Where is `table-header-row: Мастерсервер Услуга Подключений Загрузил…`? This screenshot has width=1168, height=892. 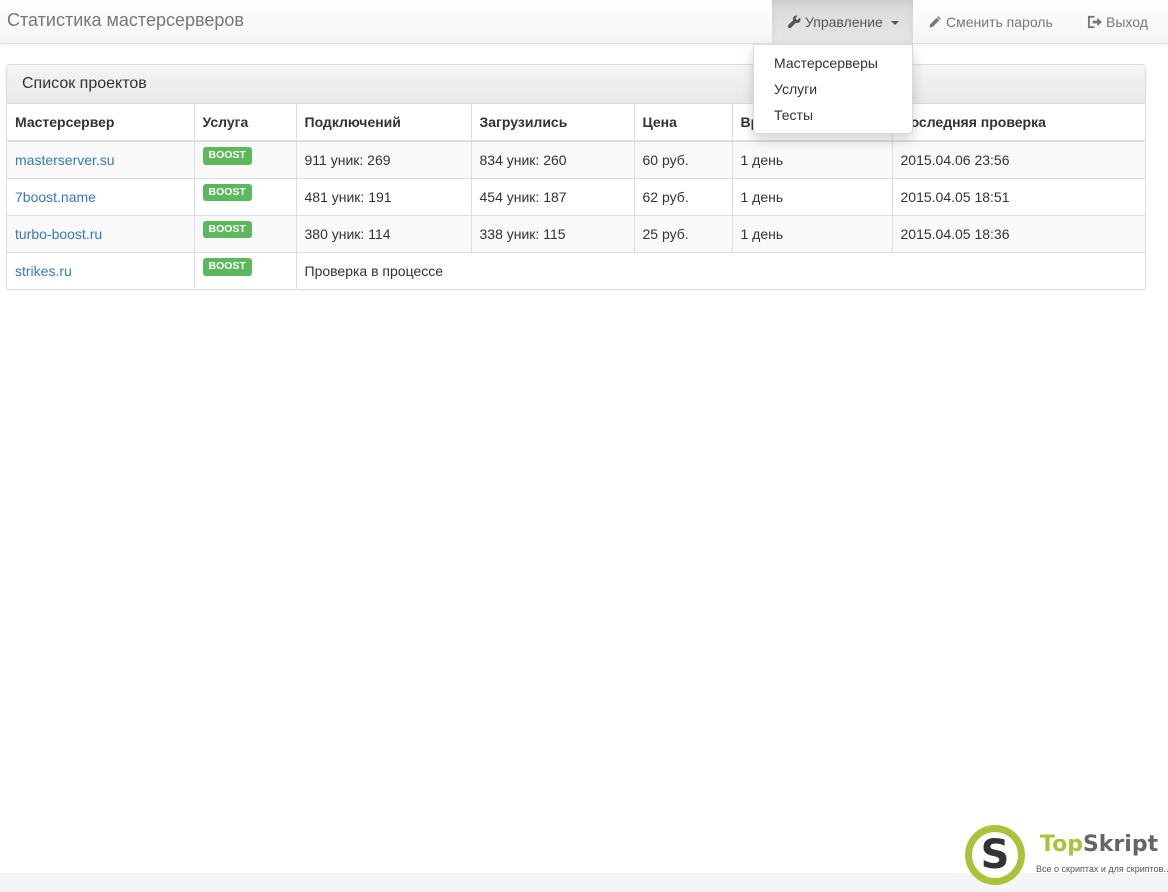 table-header-row: Мастерсервер Услуга Подключений Загрузил… is located at coordinates (576, 123).